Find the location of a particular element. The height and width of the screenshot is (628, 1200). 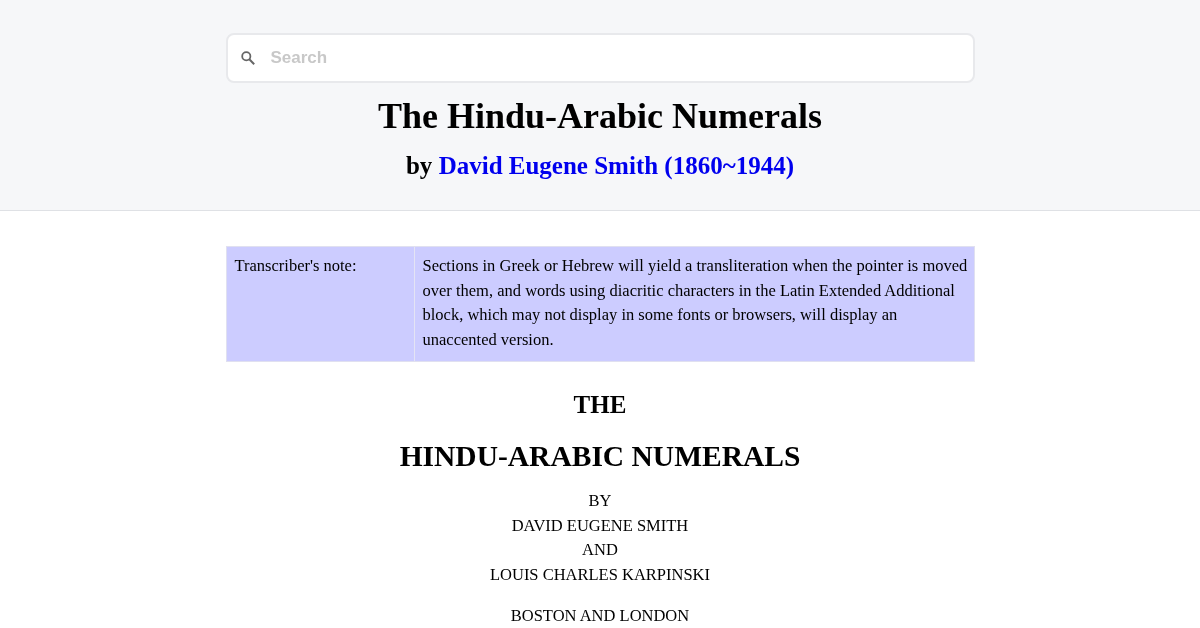

note-text: Sections in Greek or Hebrew will yield a transliteration when the pointer is moved over them, and words using diacritic characters in the Latin Extended Additional block, which may not display in some fonts or browsers, will display an unaccented version. is located at coordinates (693, 304).